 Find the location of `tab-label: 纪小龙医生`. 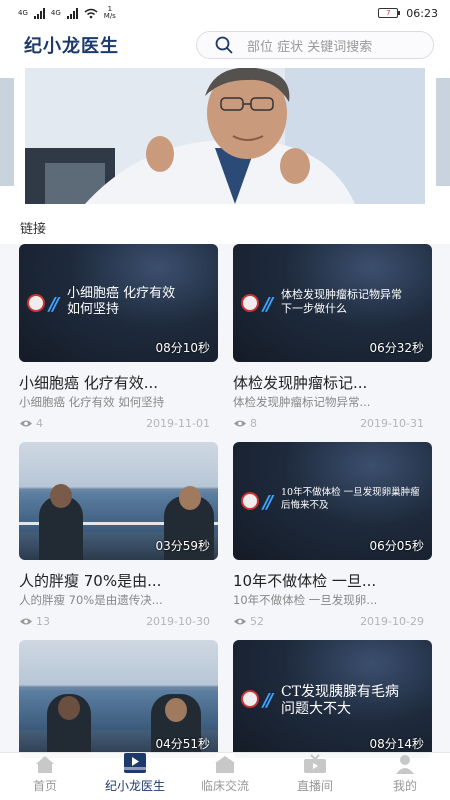

tab-label: 纪小龙医生 is located at coordinates (134, 786).